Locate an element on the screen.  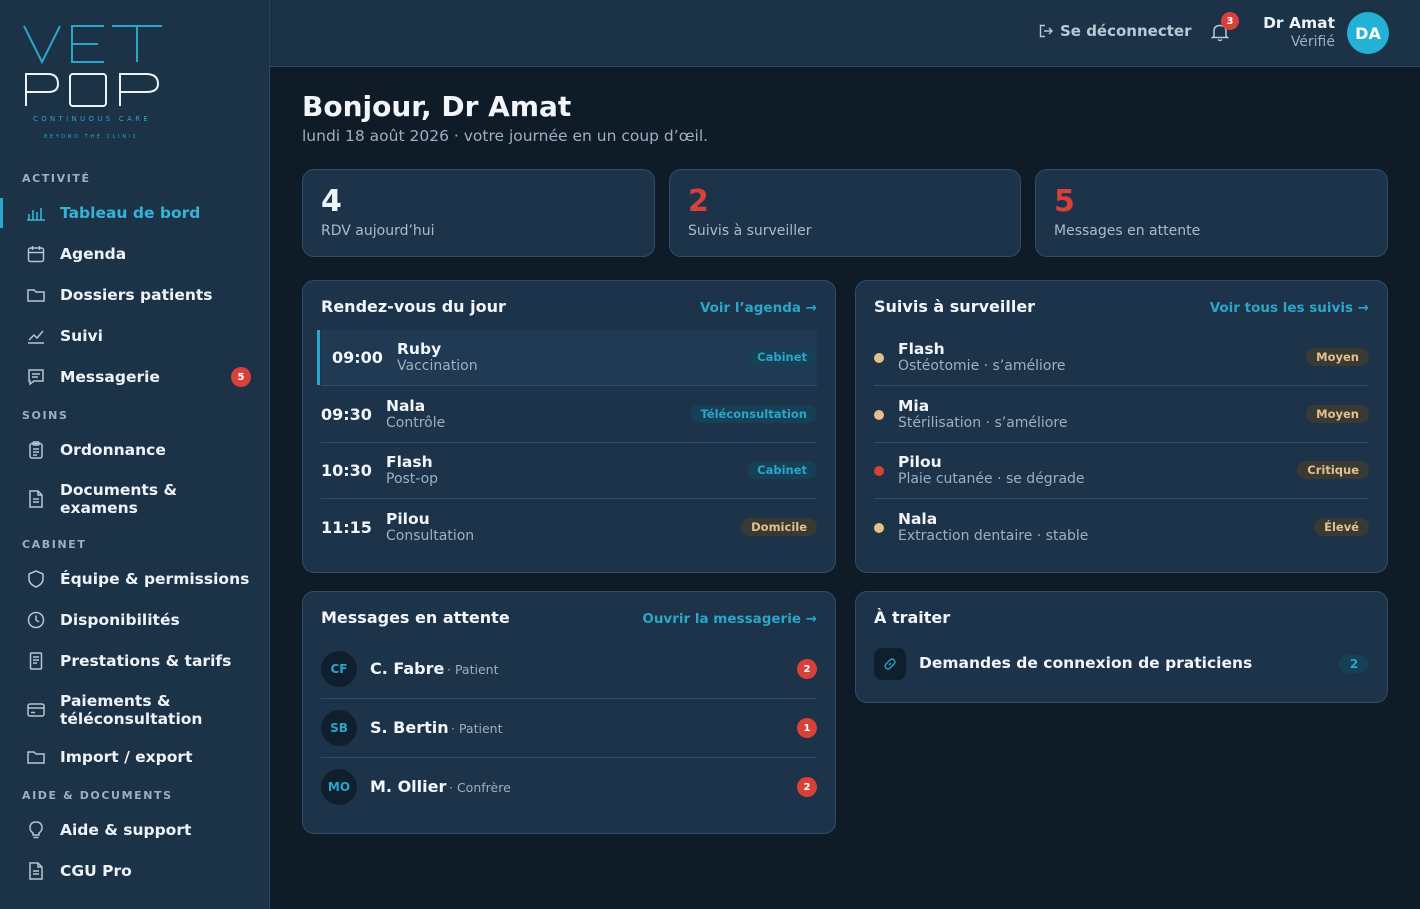
severity-badge: Critique is located at coordinates (1333, 470).